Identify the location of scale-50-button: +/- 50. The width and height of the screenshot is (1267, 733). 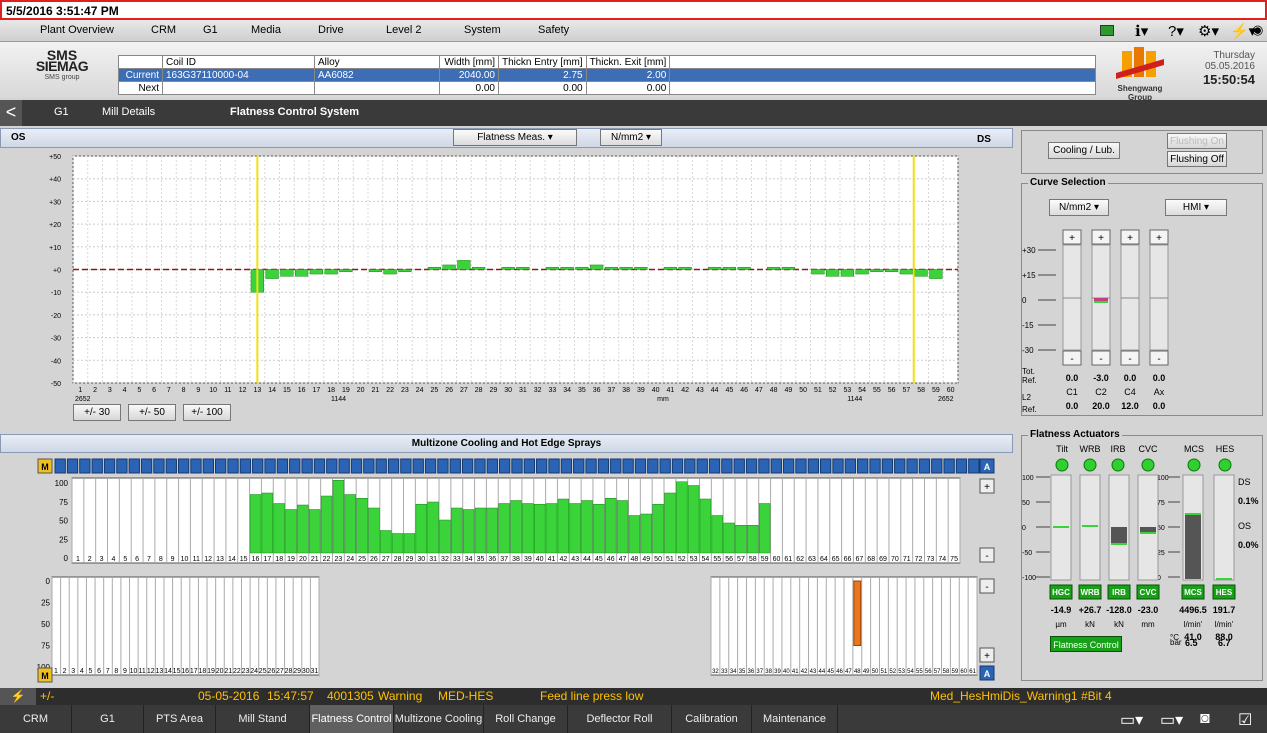
(152, 412).